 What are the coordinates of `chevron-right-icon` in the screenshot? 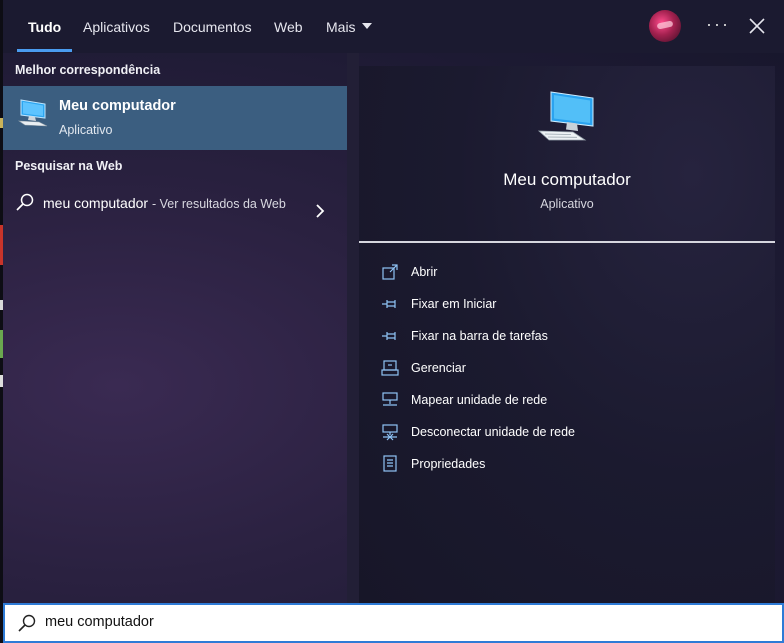 It's located at (320, 211).